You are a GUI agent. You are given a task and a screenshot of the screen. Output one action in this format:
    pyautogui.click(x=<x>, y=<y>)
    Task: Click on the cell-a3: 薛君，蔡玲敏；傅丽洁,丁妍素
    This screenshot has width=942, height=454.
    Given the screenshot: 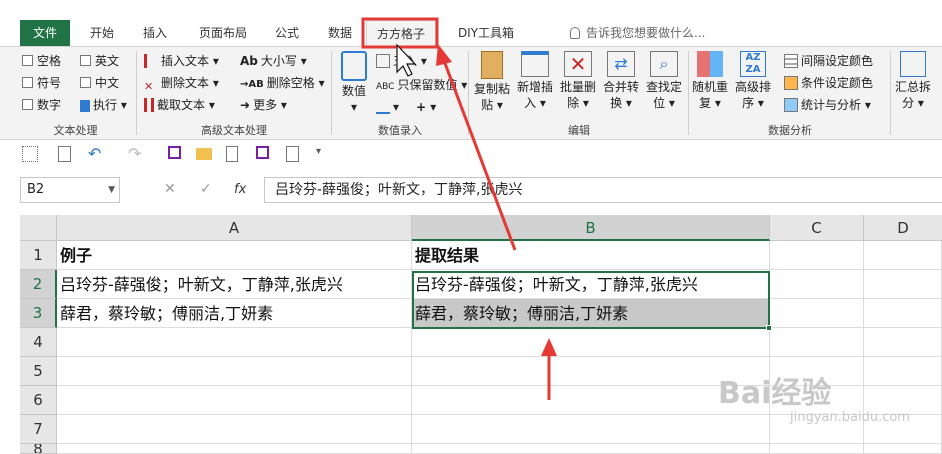 What is the action you would take?
    pyautogui.click(x=234, y=313)
    